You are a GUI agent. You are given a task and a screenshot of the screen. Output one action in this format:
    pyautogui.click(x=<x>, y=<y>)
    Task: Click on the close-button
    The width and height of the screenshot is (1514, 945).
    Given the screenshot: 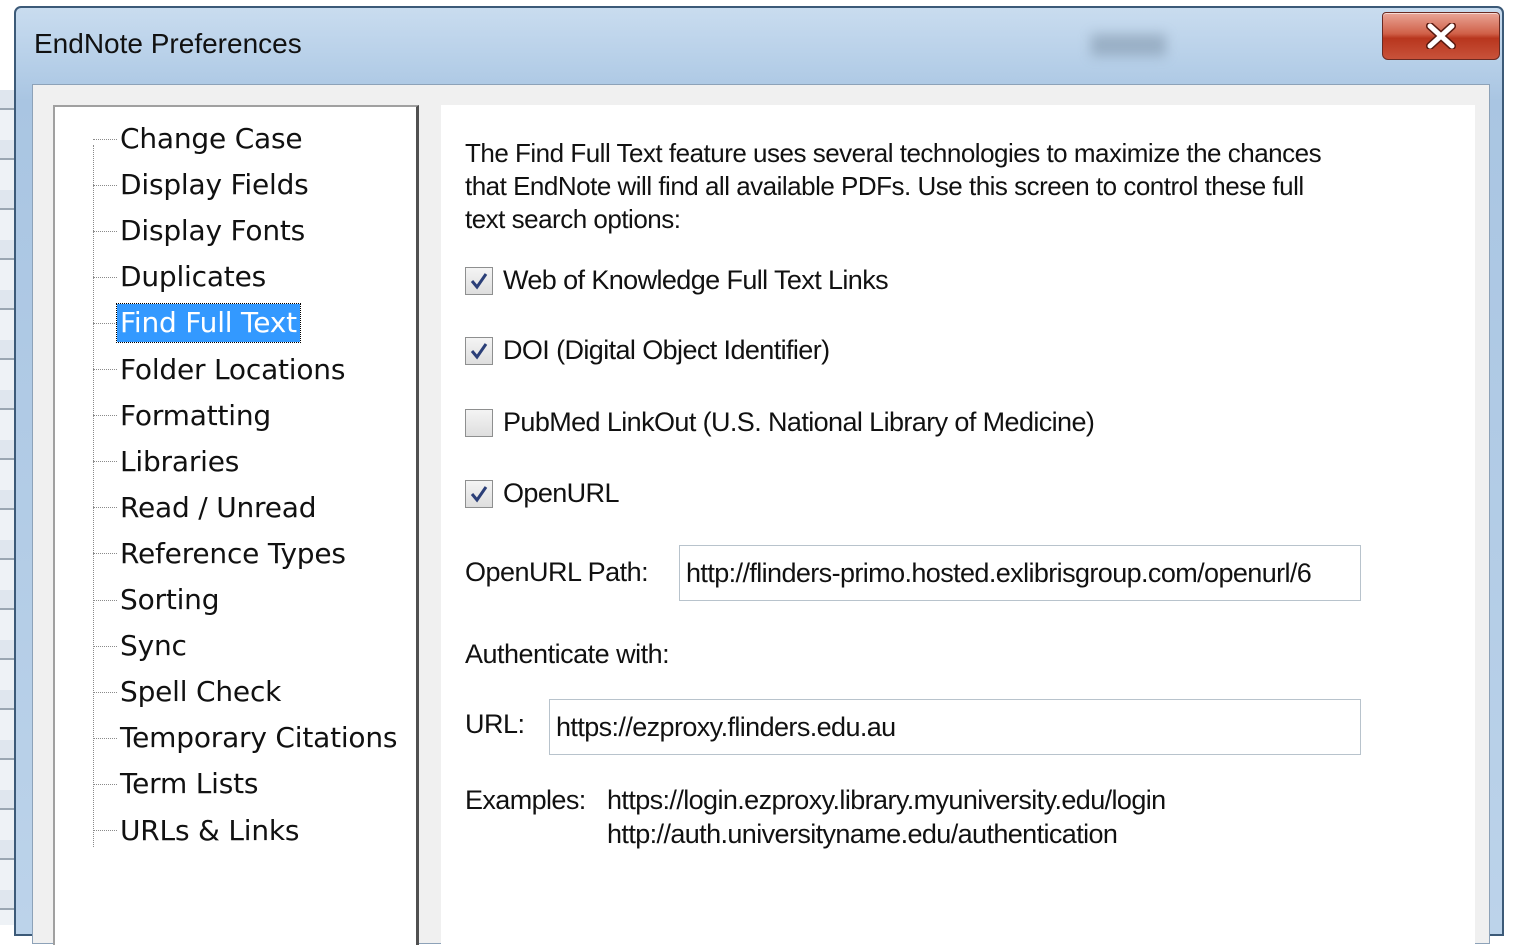 What is the action you would take?
    pyautogui.click(x=1441, y=36)
    